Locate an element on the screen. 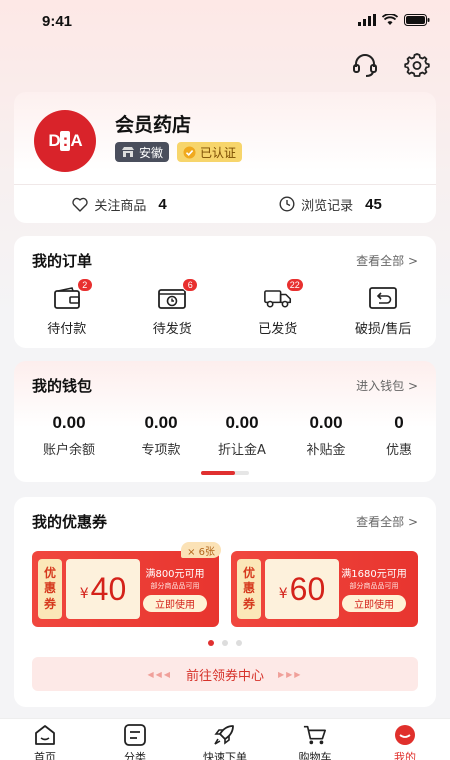 The image size is (450, 760). settings-button is located at coordinates (417, 65).